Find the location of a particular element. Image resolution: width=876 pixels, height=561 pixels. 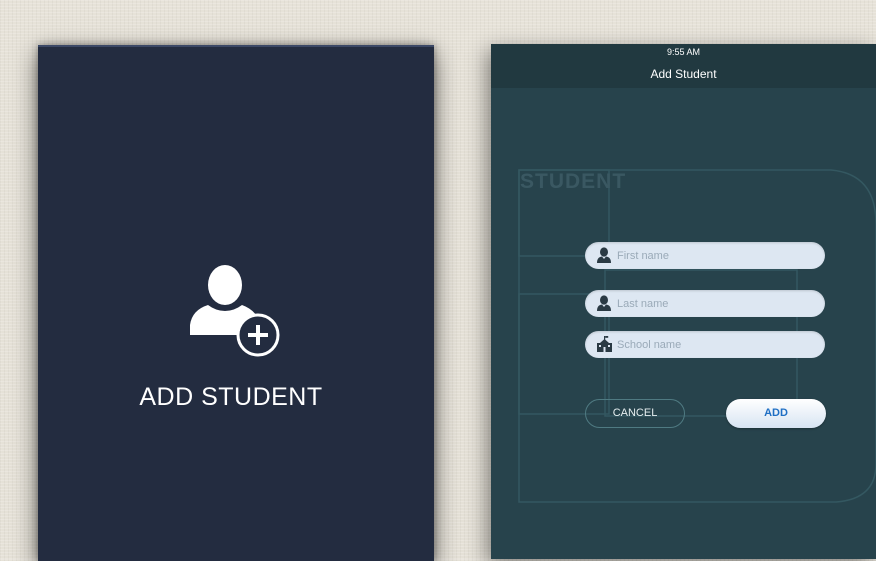

add-student-label: ADD STUDENT is located at coordinates (231, 397).